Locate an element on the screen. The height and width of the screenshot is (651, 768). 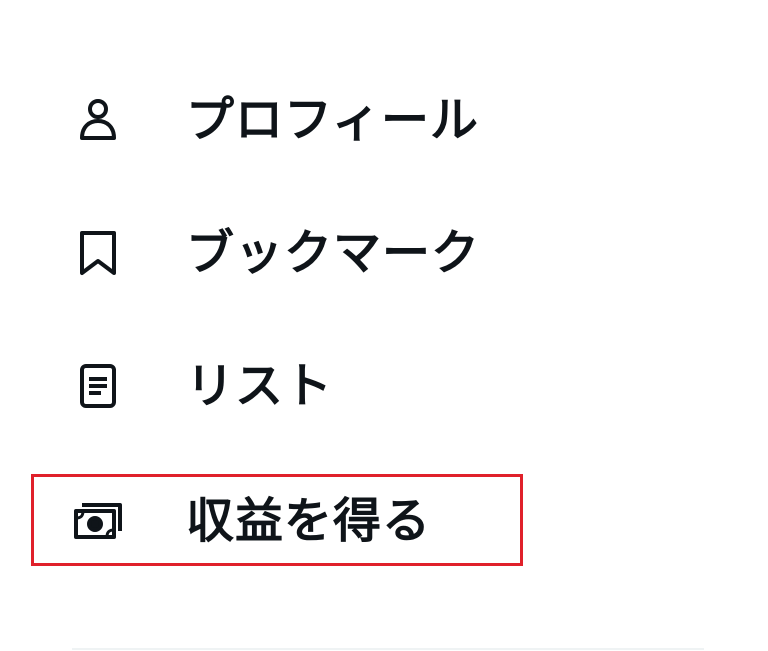
menu-item-label: 収益を得る is located at coordinates (309, 521).